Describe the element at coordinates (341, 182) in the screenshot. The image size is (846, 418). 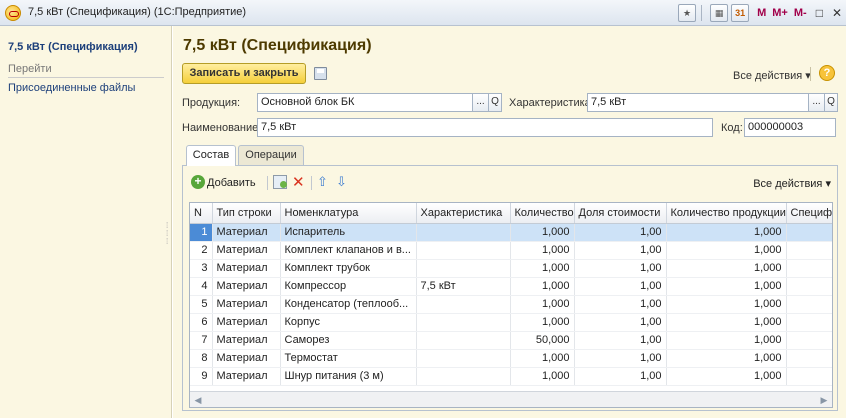
I see `move-down-icon: ⇩` at that location.